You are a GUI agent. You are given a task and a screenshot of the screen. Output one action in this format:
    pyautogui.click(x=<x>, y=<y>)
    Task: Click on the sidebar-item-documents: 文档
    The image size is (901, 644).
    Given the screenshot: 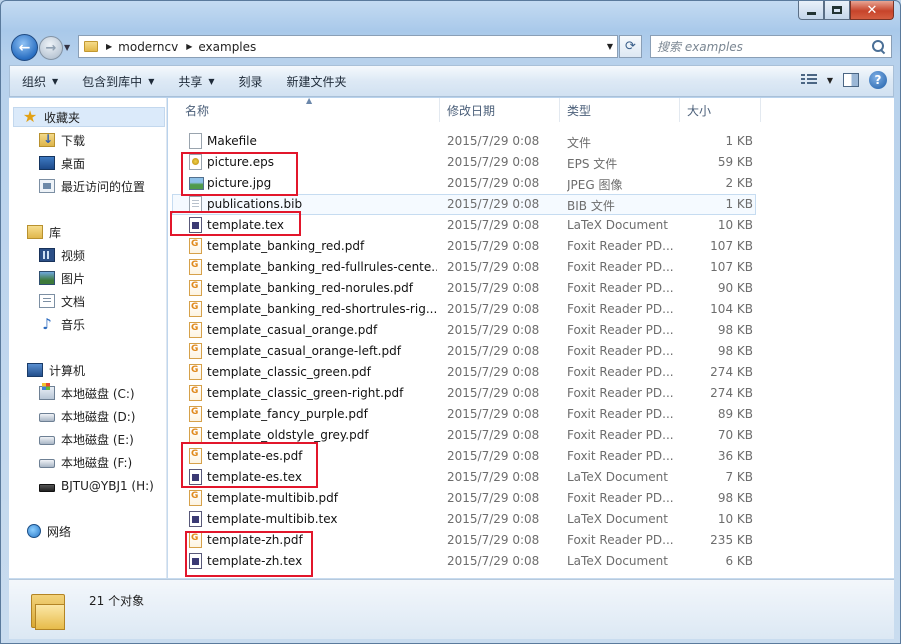 What is the action you would take?
    pyautogui.click(x=62, y=301)
    